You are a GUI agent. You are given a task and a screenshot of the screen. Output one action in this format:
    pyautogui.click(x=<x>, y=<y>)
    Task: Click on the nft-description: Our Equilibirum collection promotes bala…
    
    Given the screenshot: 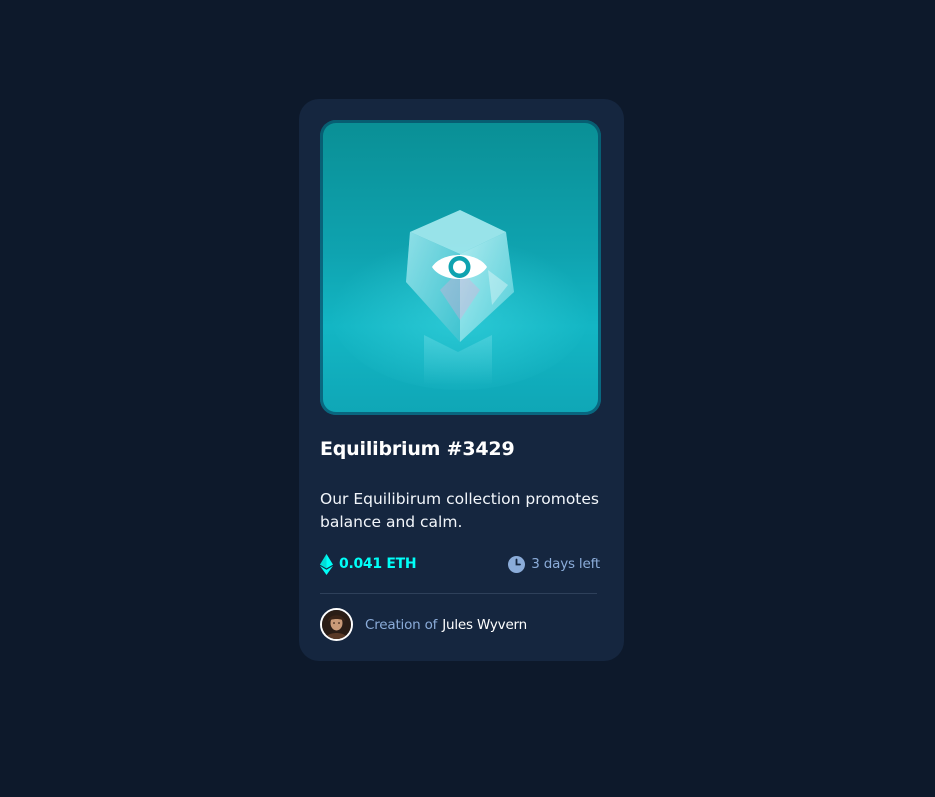 What is the action you would take?
    pyautogui.click(x=459, y=510)
    